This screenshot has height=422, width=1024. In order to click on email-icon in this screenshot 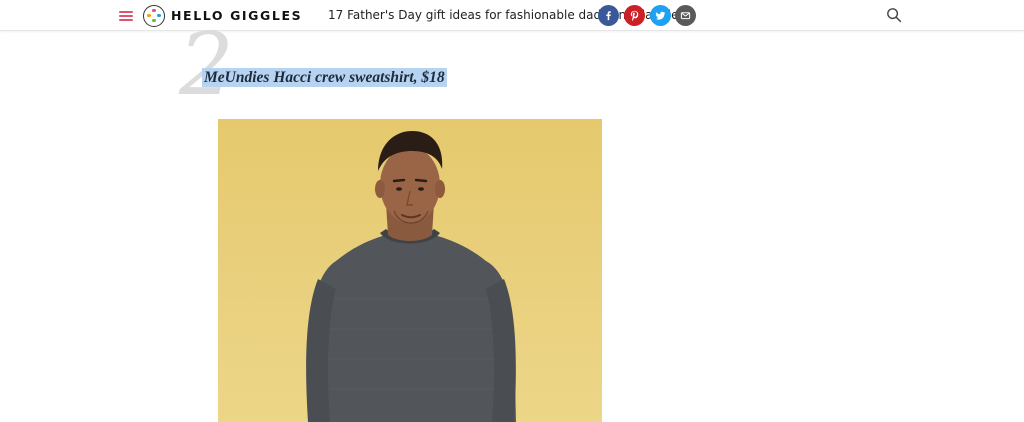, I will do `click(685, 16)`.